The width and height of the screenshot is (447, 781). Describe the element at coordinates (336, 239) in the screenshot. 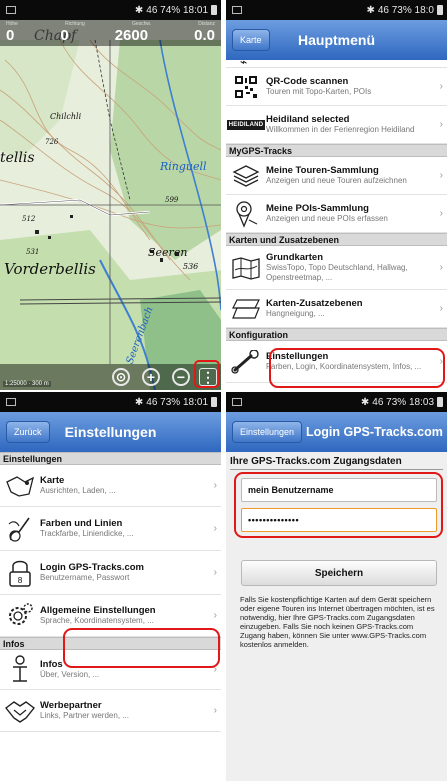

I see `section-header: Karten und Zusatzebenen` at that location.